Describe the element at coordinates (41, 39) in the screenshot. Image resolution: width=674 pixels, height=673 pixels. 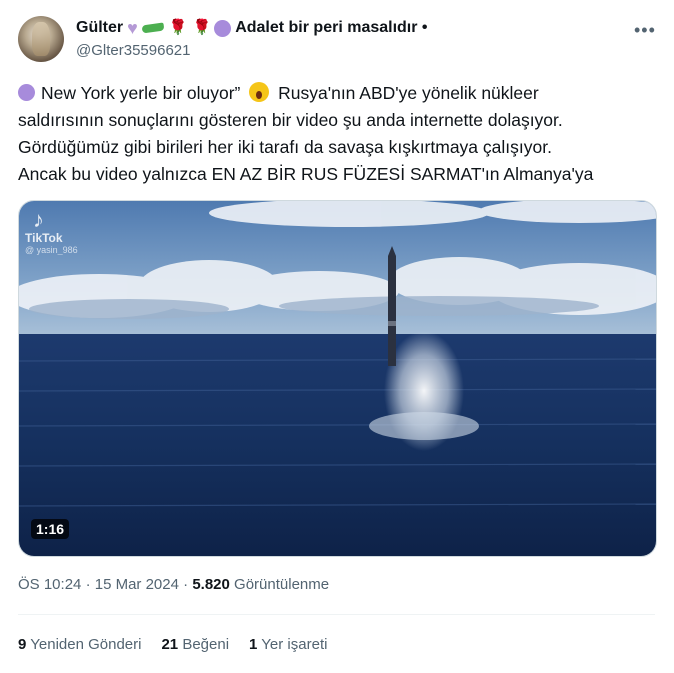
I see `avatar` at that location.